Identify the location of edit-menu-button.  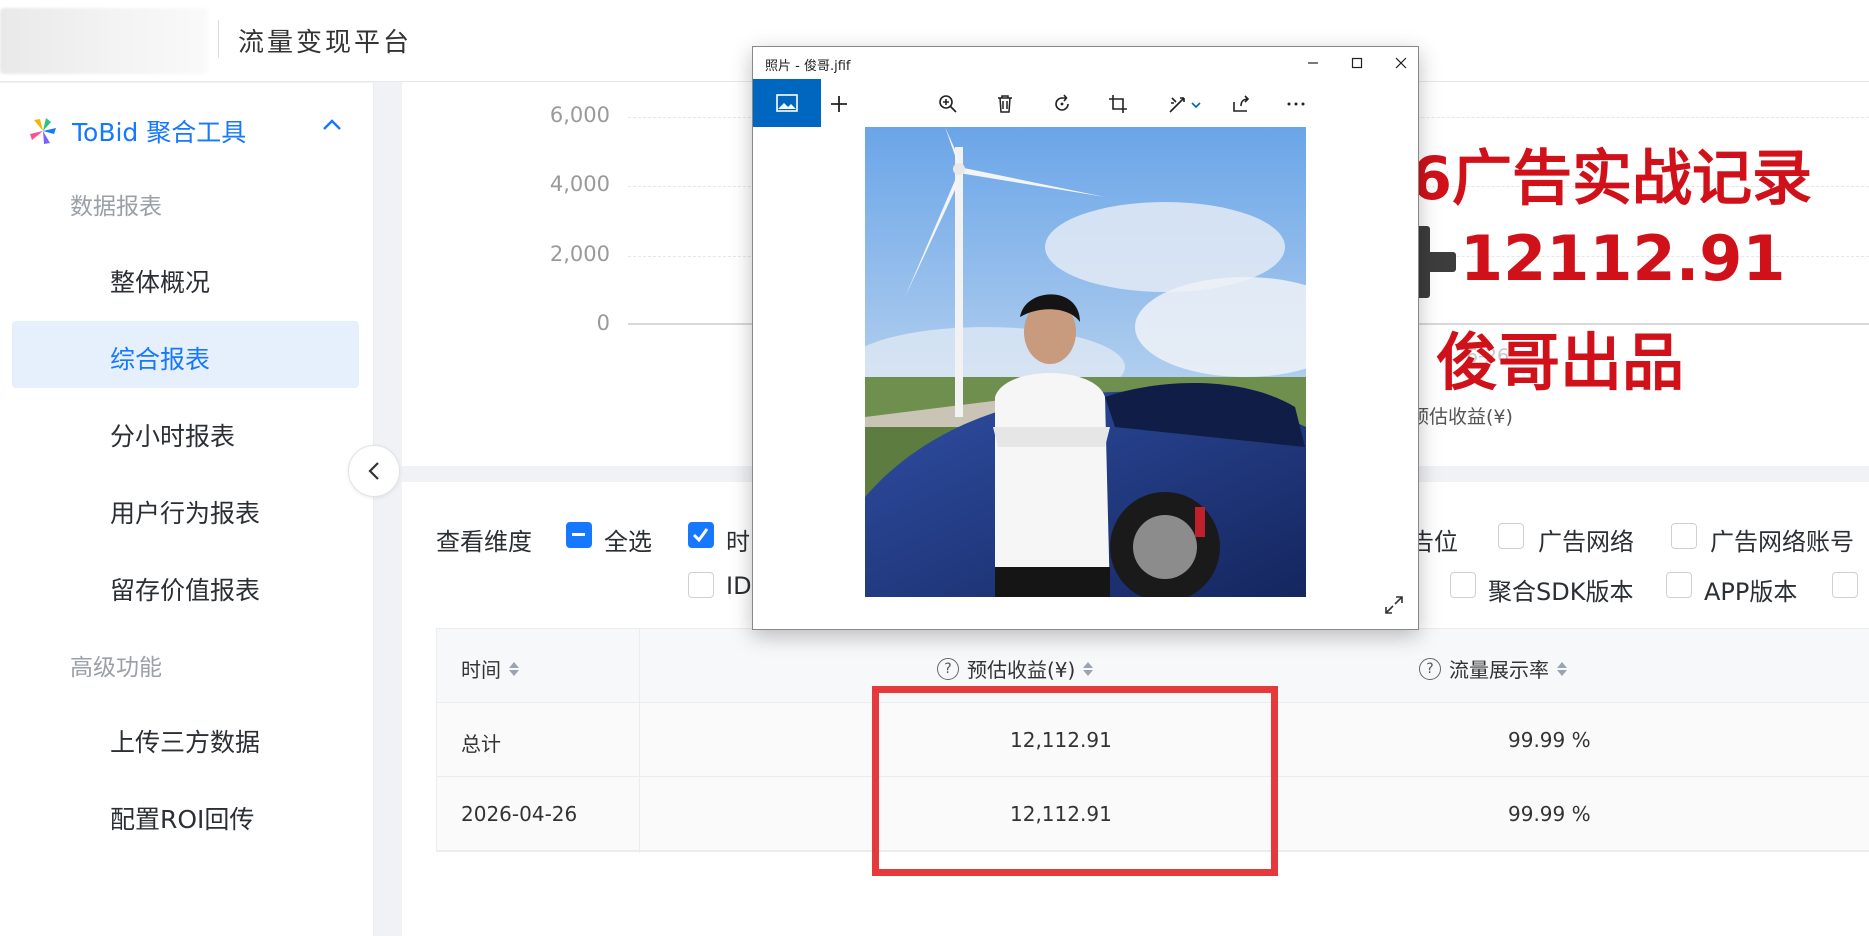
(1185, 104).